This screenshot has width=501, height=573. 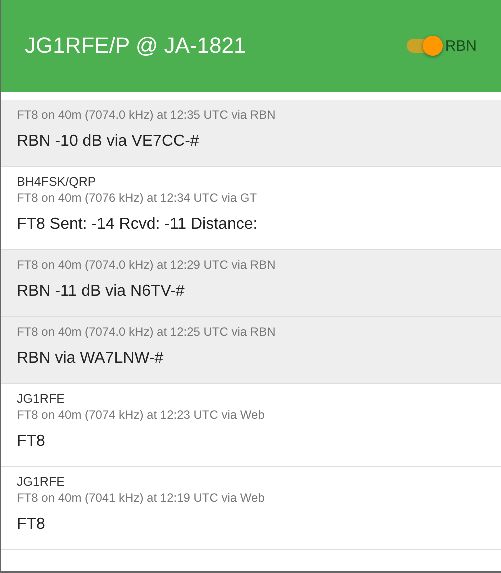 I want to click on spot-details: FT8 on 40m (7041 kHz) at 12:19 UTC via Web, so click(x=141, y=498).